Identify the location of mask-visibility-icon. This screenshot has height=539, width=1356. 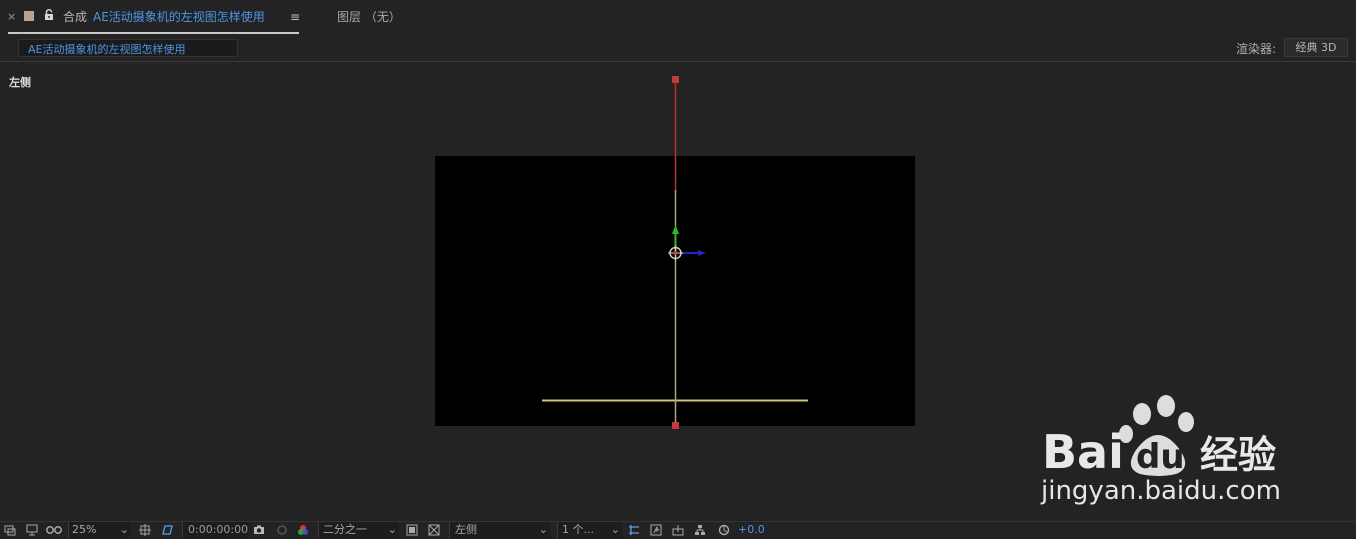
(54, 530).